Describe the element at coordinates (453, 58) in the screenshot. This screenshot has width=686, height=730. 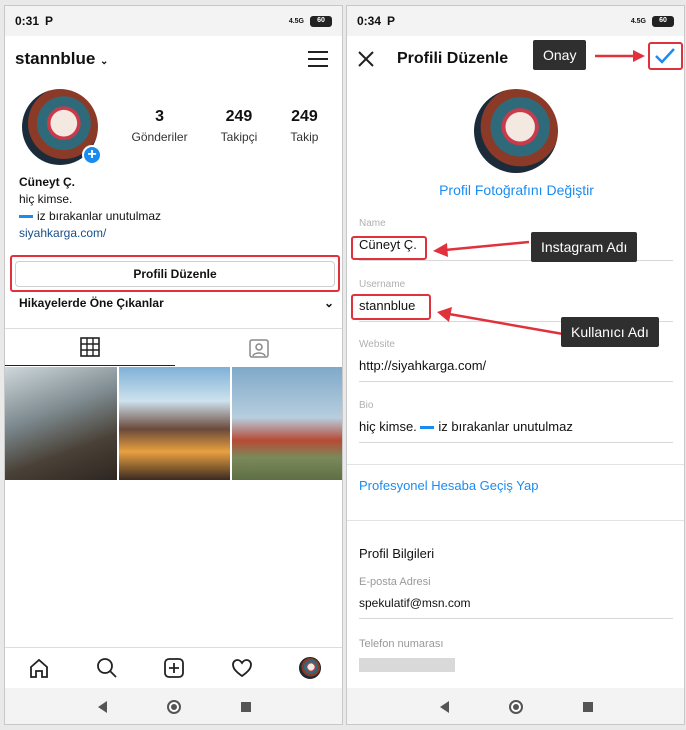
I see `page-title: Profili Düzenle` at that location.